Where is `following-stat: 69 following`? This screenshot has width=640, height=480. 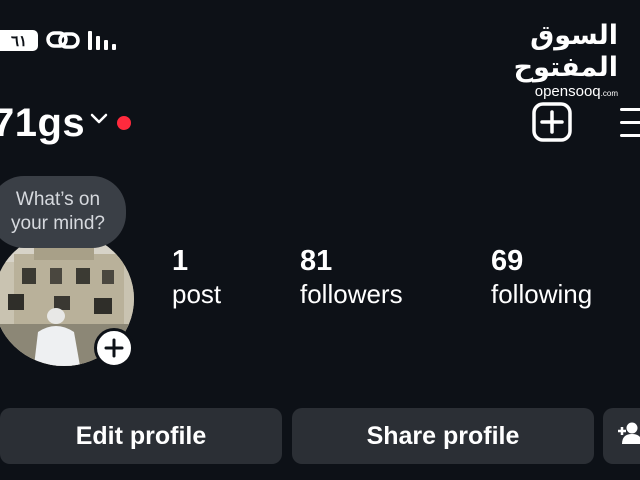
following-stat: 69 following is located at coordinates (541, 277).